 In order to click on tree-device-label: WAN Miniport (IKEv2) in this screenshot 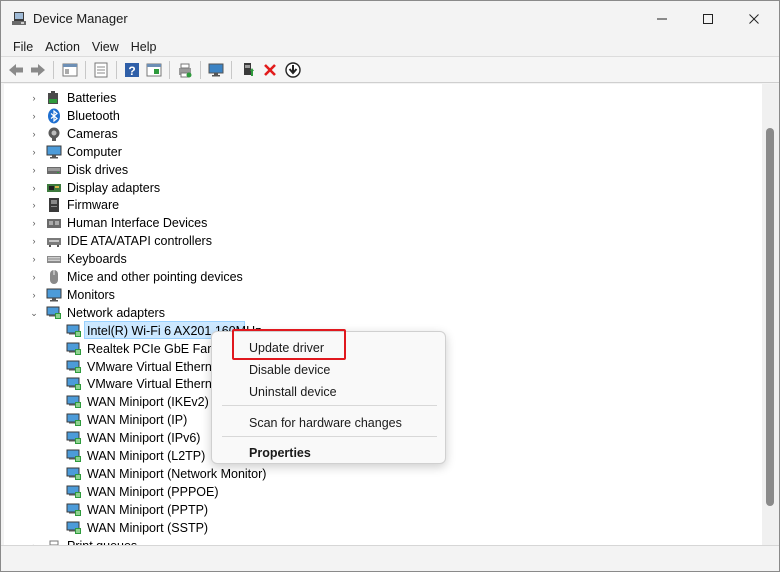, I will do `click(148, 402)`.